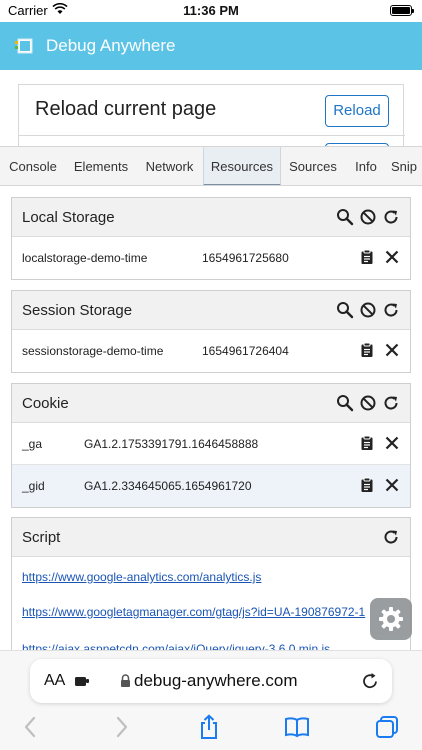  Describe the element at coordinates (406, 166) in the screenshot. I see `tab-snip: Snip` at that location.